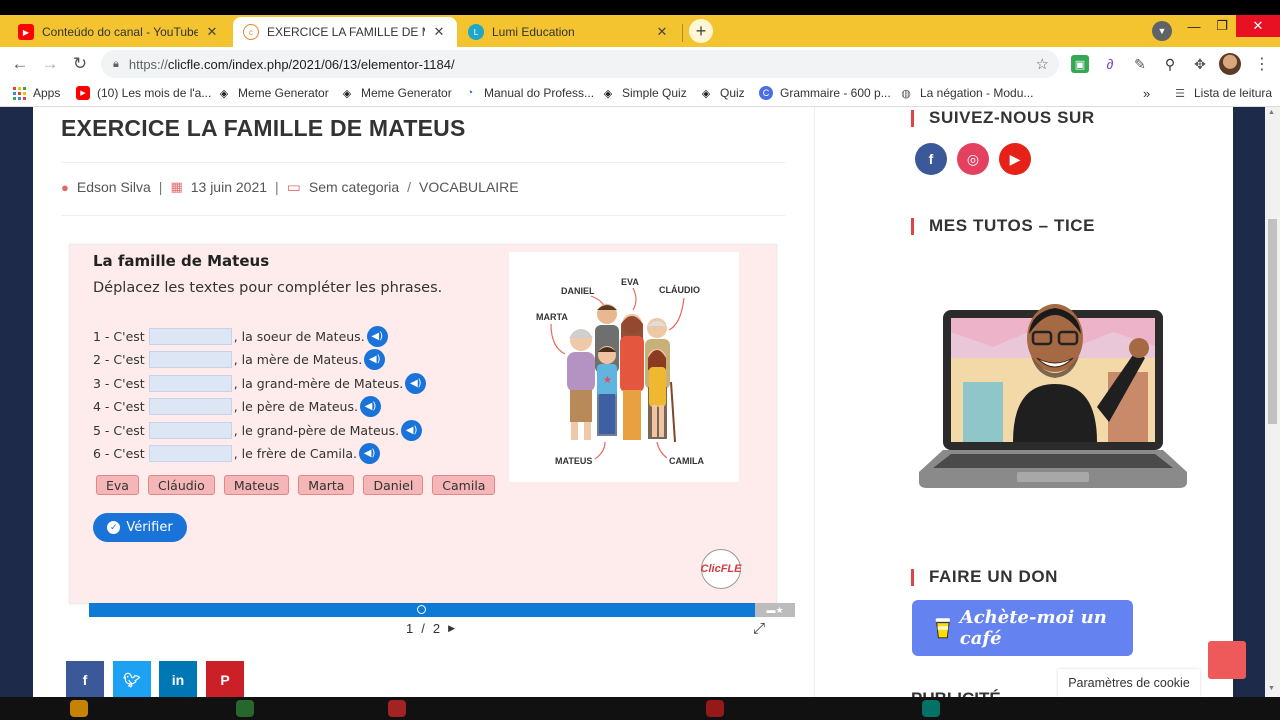 This screenshot has width=1280, height=720. What do you see at coordinates (117, 485) in the screenshot?
I see `draggable-word: Eva` at bounding box center [117, 485].